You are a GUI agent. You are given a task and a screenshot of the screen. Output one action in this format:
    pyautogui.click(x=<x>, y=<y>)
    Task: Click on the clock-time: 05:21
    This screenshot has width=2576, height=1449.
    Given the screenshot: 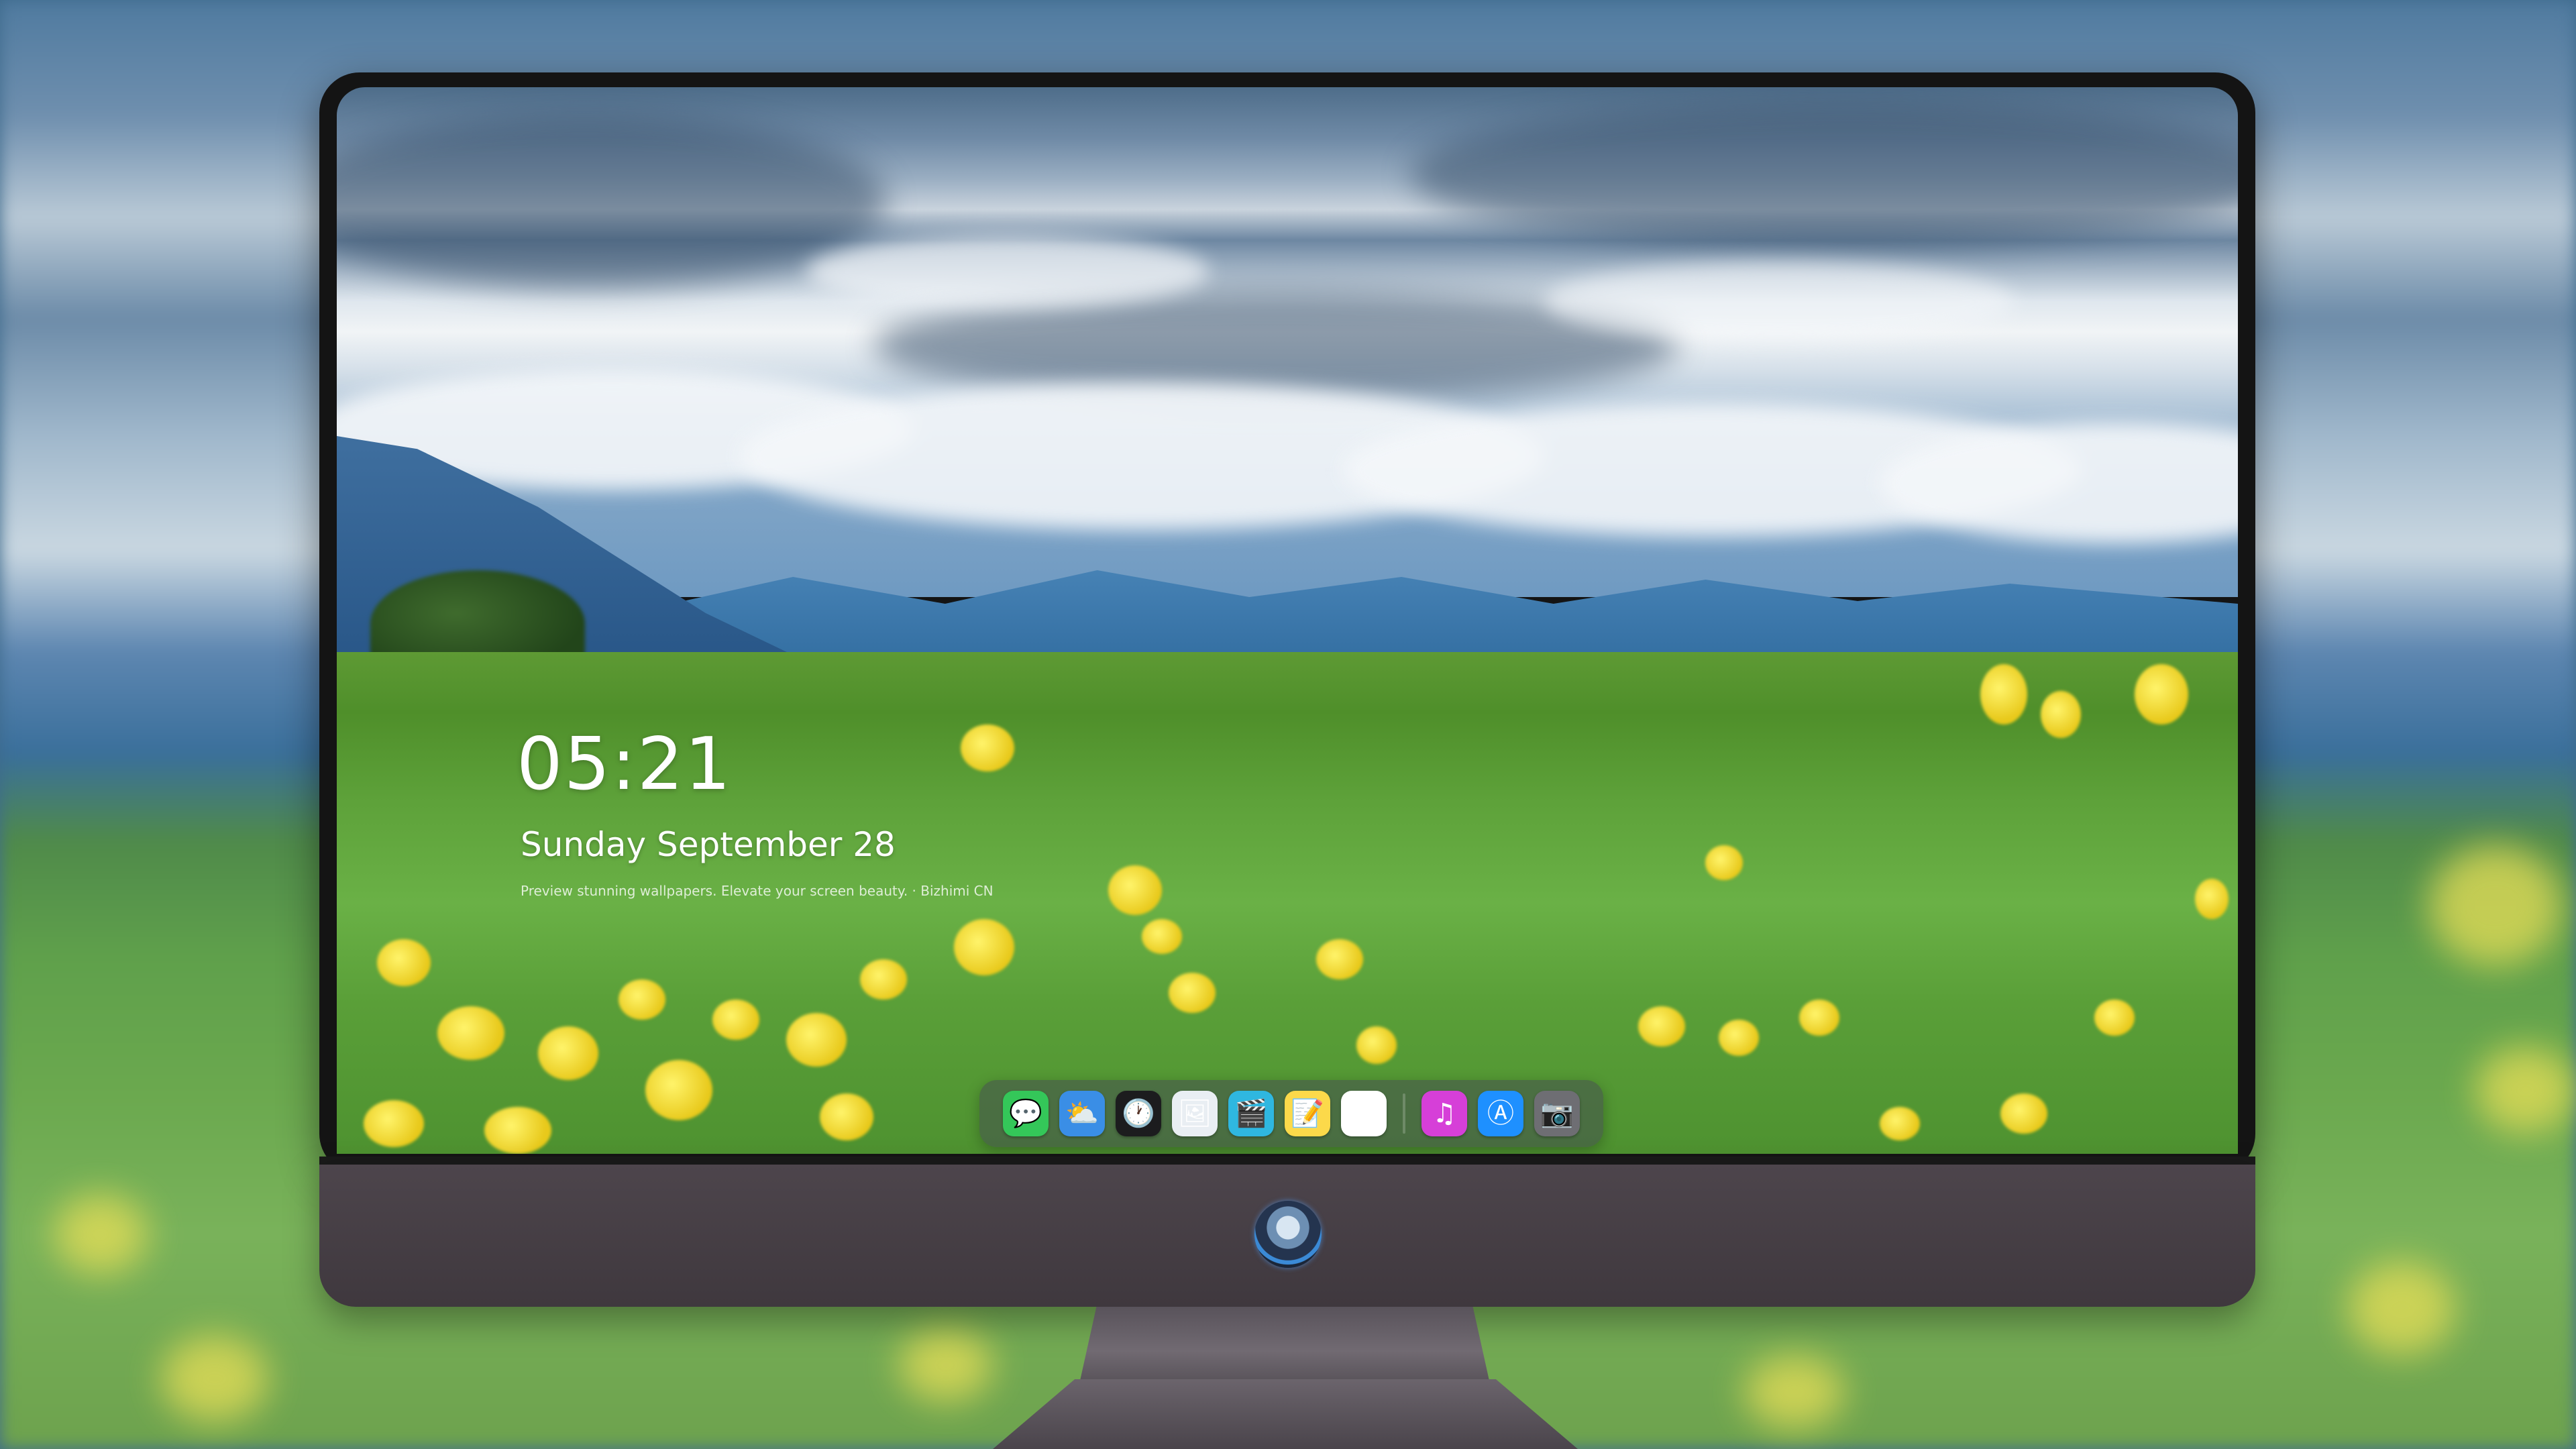 What is the action you would take?
    pyautogui.click(x=625, y=764)
    